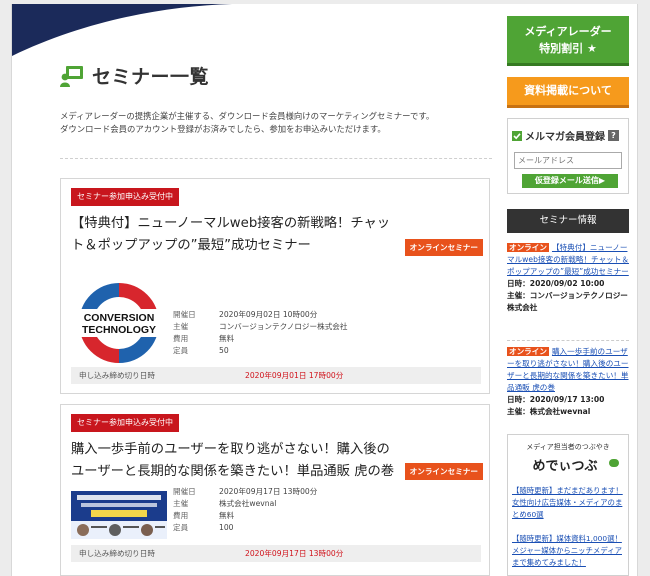 Image resolution: width=650 pixels, height=576 pixels. What do you see at coordinates (568, 48) in the screenshot?
I see `discount-line-2: 特別割引 ★` at bounding box center [568, 48].